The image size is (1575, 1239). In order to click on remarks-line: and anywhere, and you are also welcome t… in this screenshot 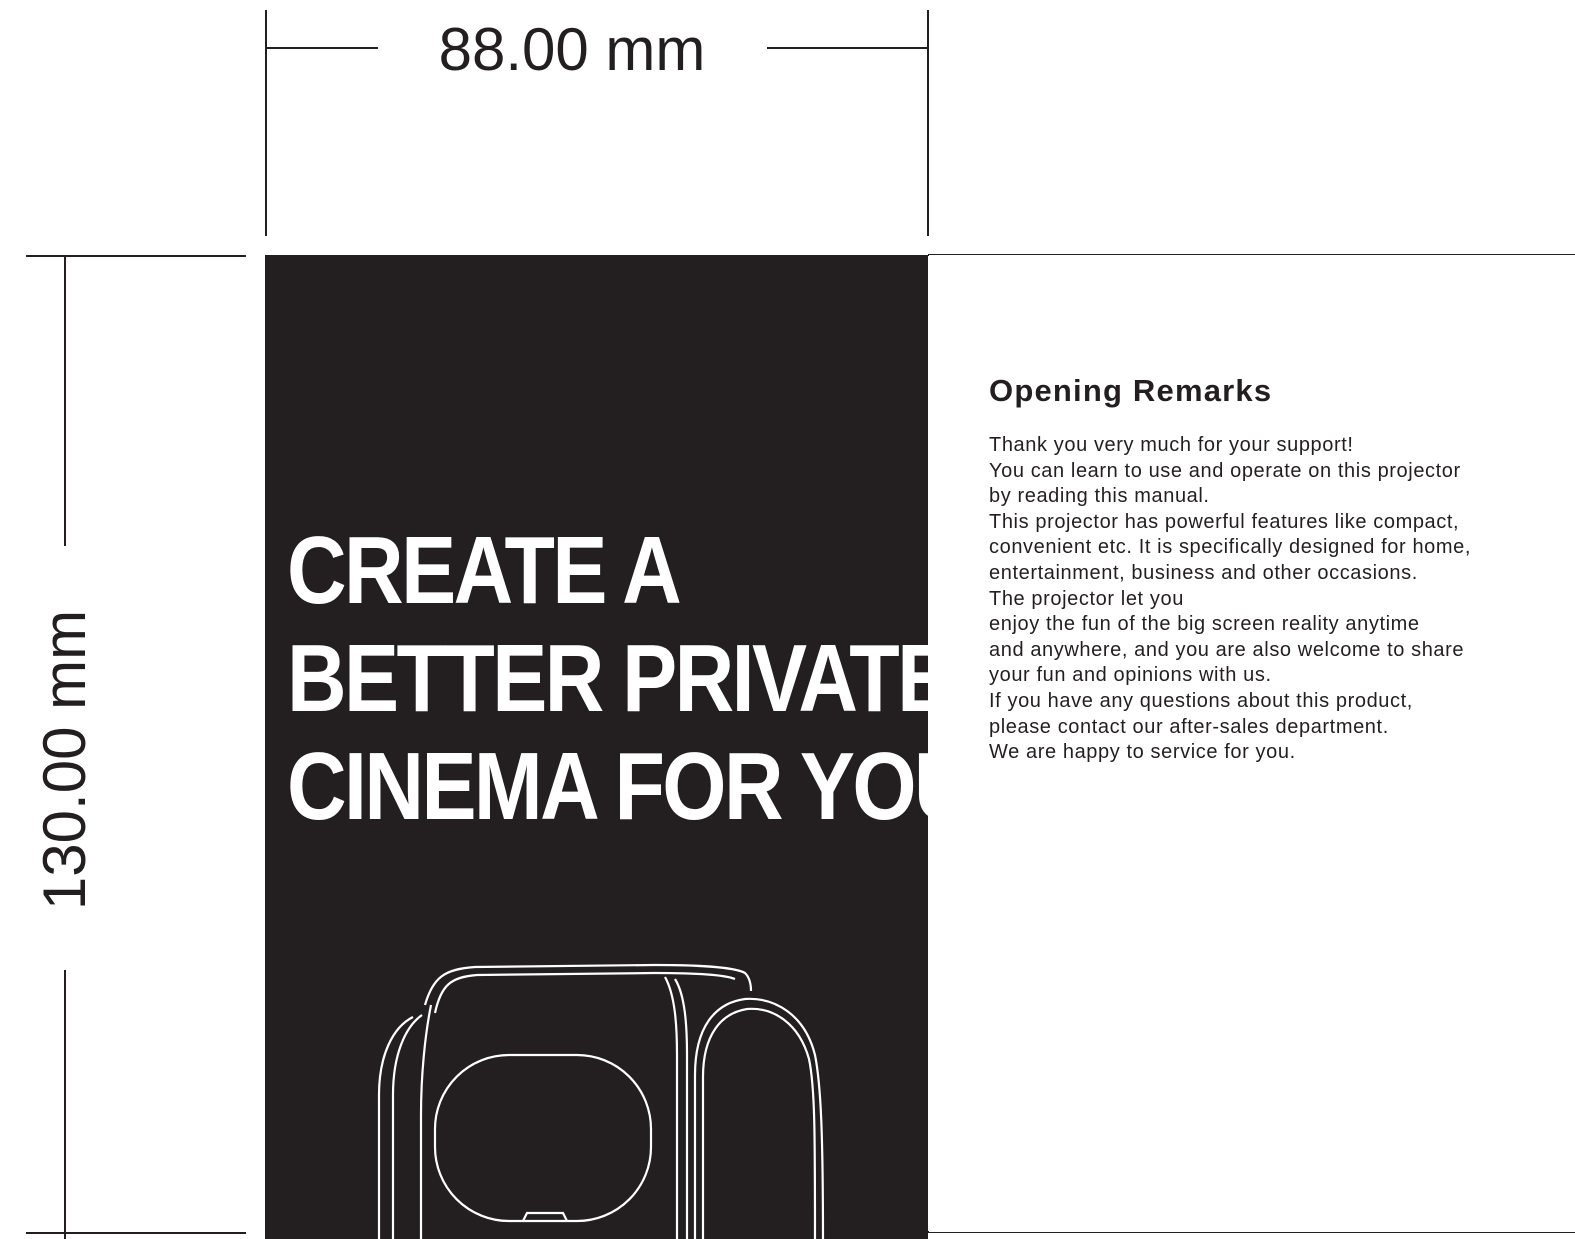, I will do `click(1227, 649)`.